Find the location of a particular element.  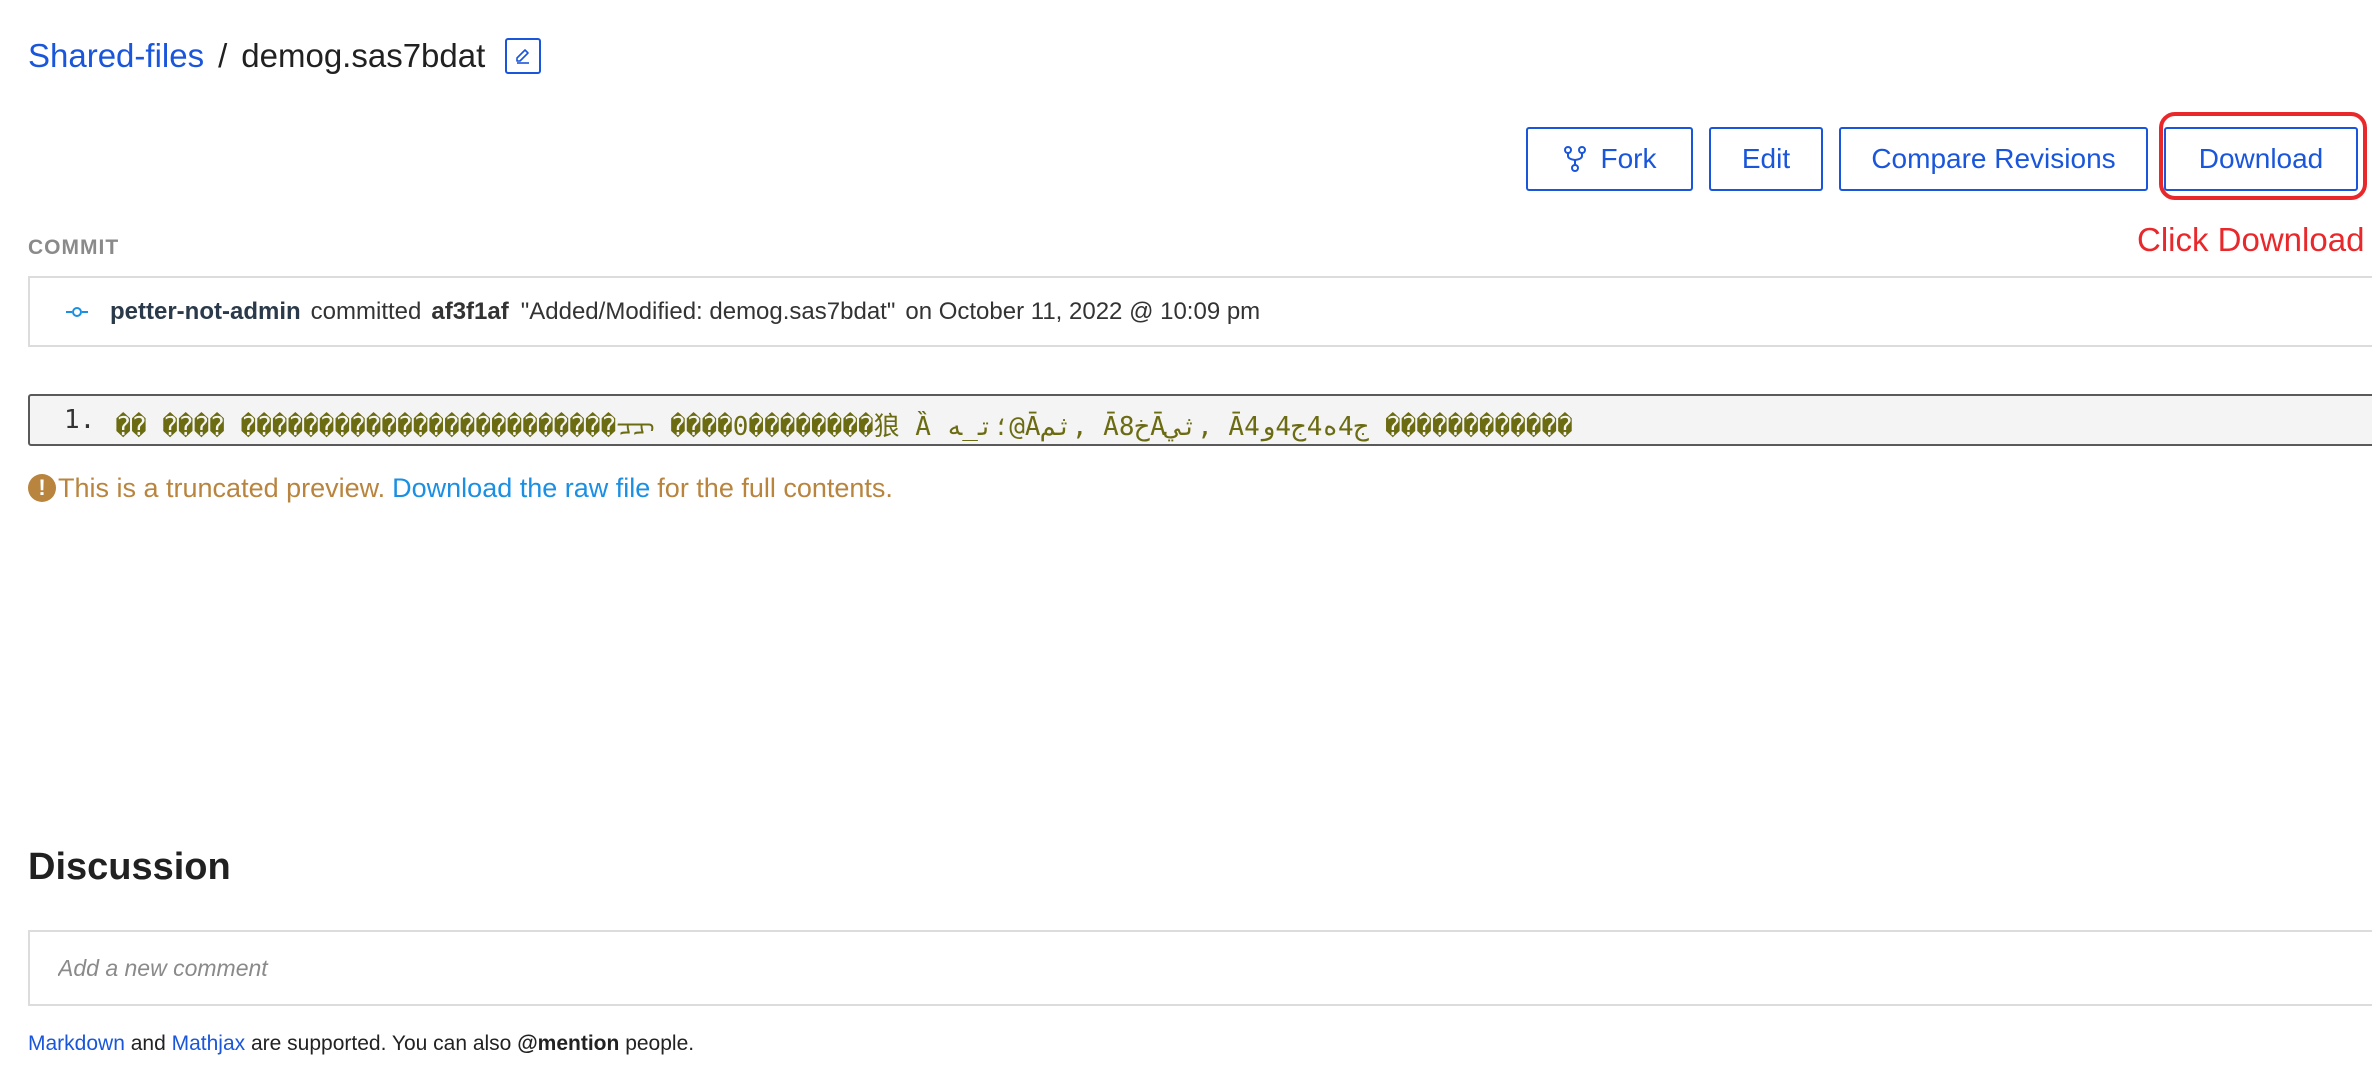

download-button: Download is located at coordinates (2261, 159).